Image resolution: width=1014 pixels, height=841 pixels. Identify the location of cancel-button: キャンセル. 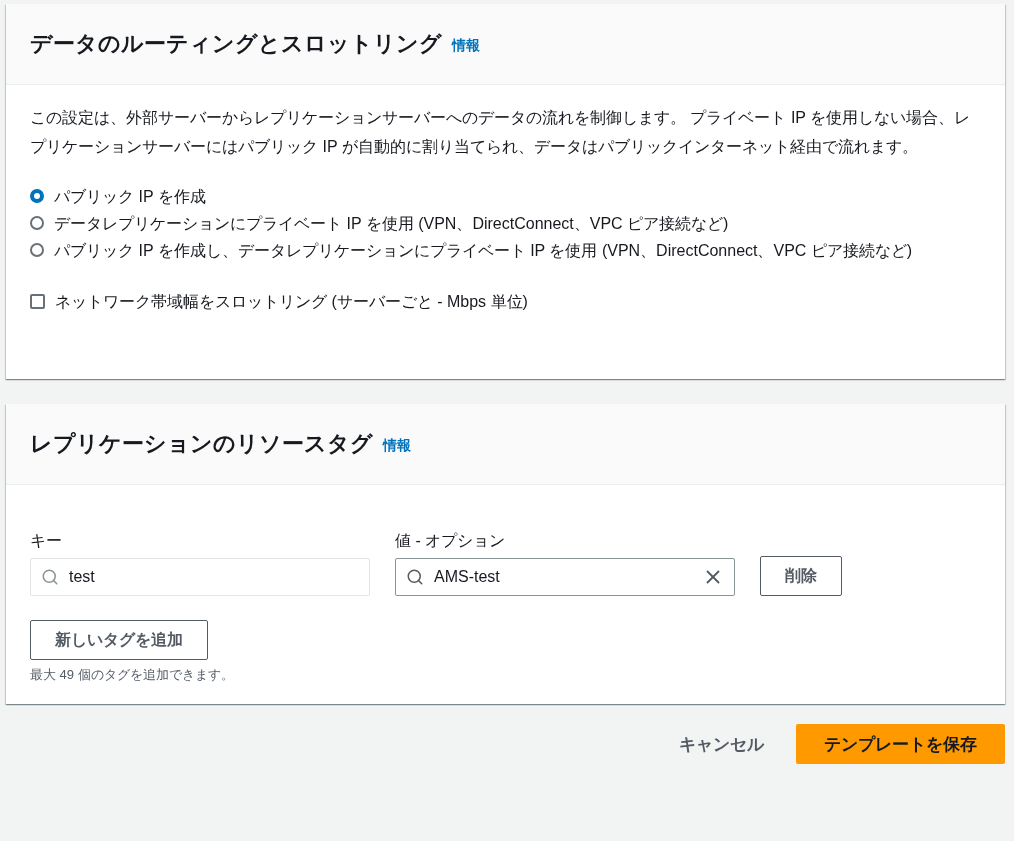
(721, 744).